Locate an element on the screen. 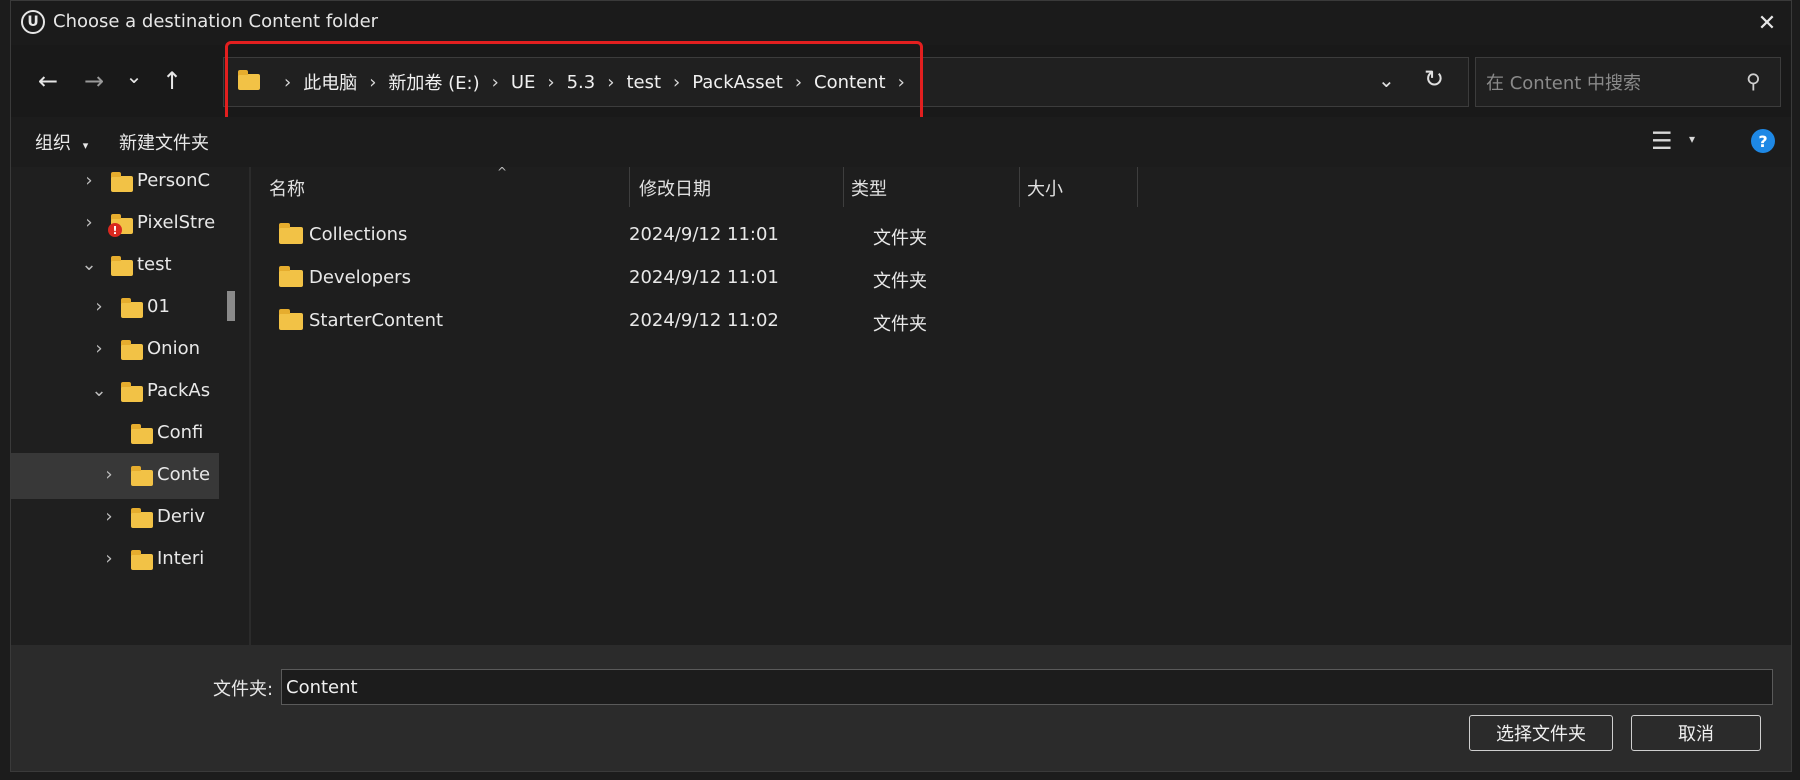  unreal-logo-icon: U is located at coordinates (33, 22).